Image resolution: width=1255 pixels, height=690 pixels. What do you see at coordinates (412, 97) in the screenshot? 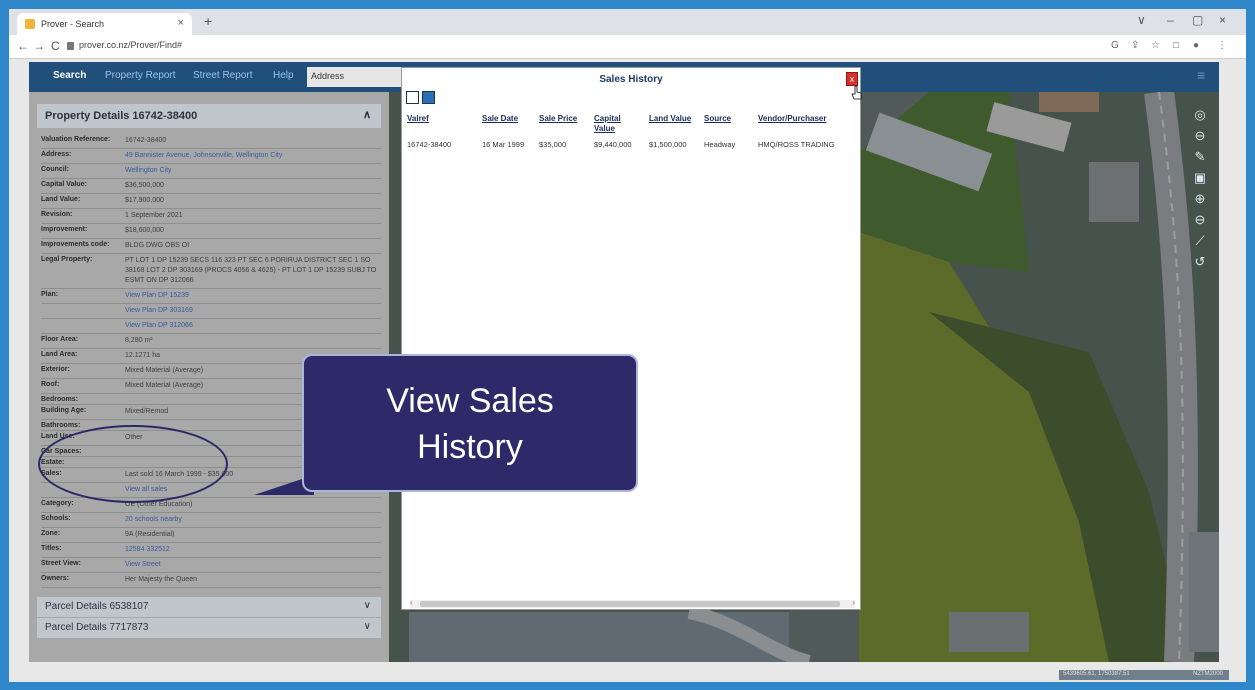
I see `export-icon` at bounding box center [412, 97].